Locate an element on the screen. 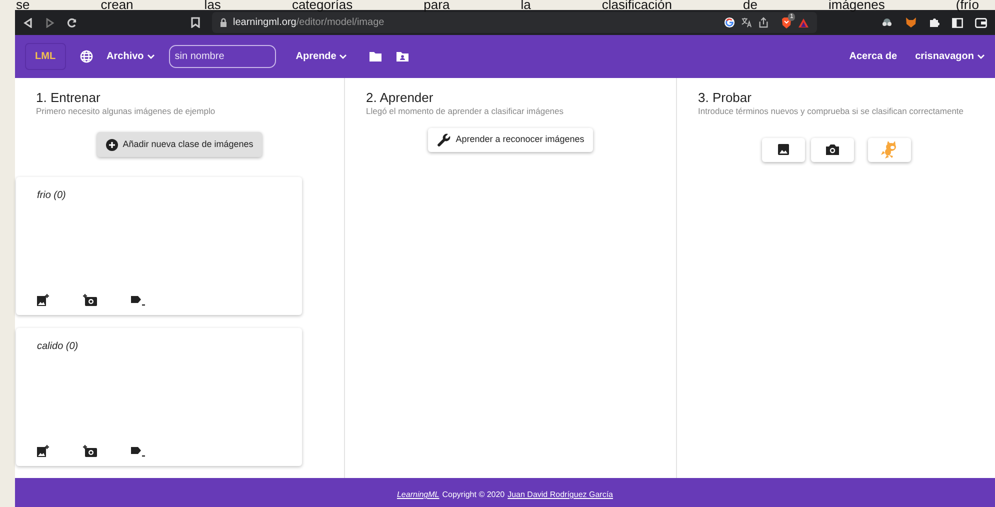  fox-icon is located at coordinates (911, 22).